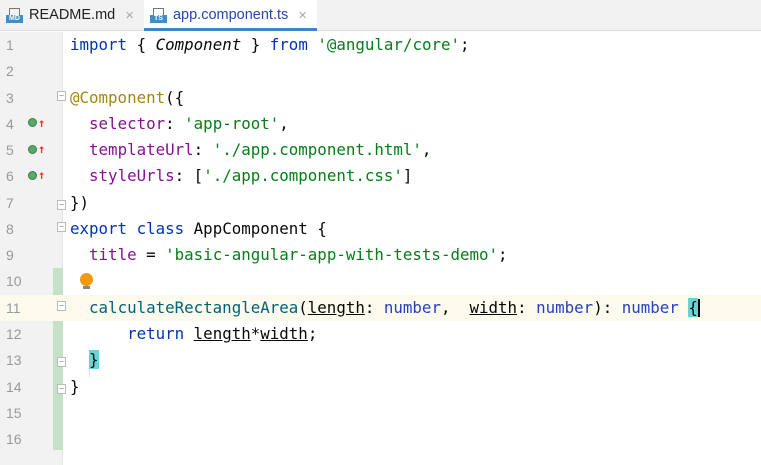 This screenshot has height=465, width=761. What do you see at coordinates (198, 229) in the screenshot?
I see `code-text: export class AppComponent {` at bounding box center [198, 229].